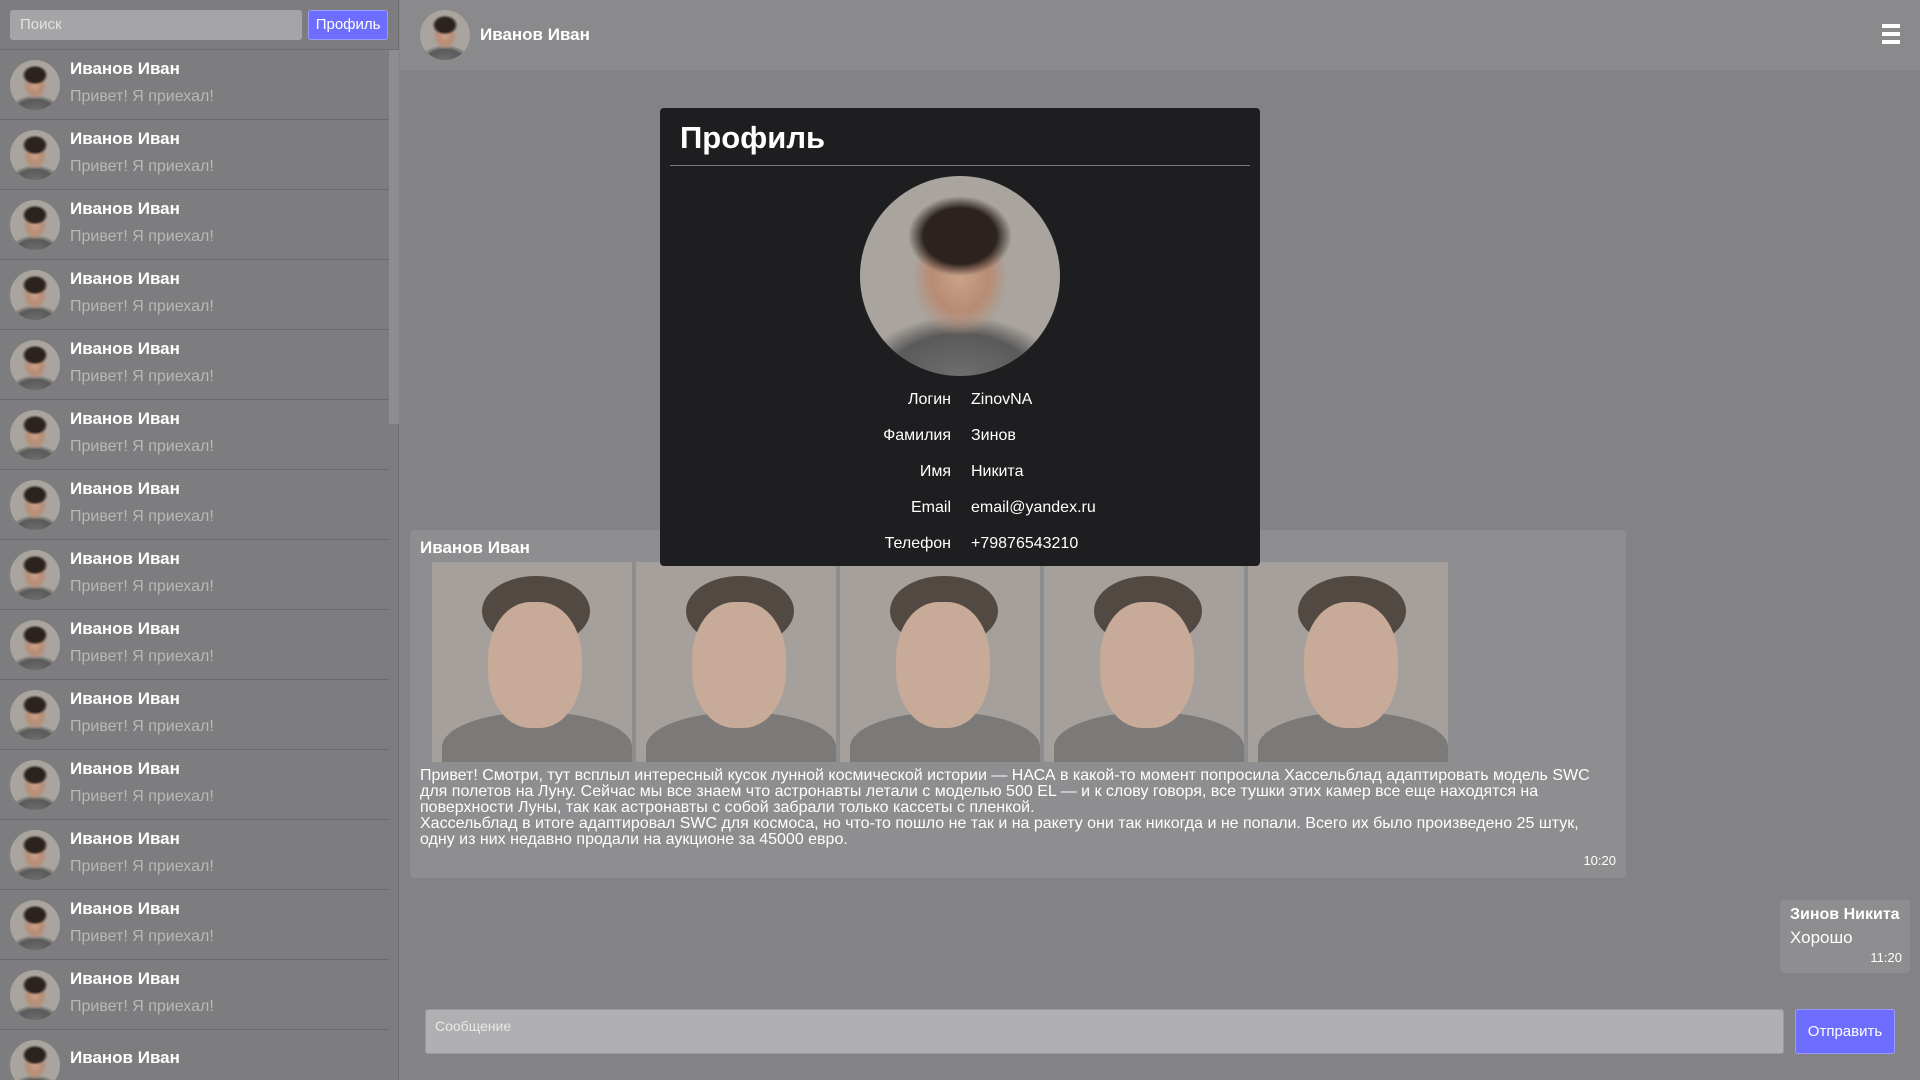 This screenshot has height=1080, width=1920. I want to click on hamburger-menu-icon, so click(1891, 34).